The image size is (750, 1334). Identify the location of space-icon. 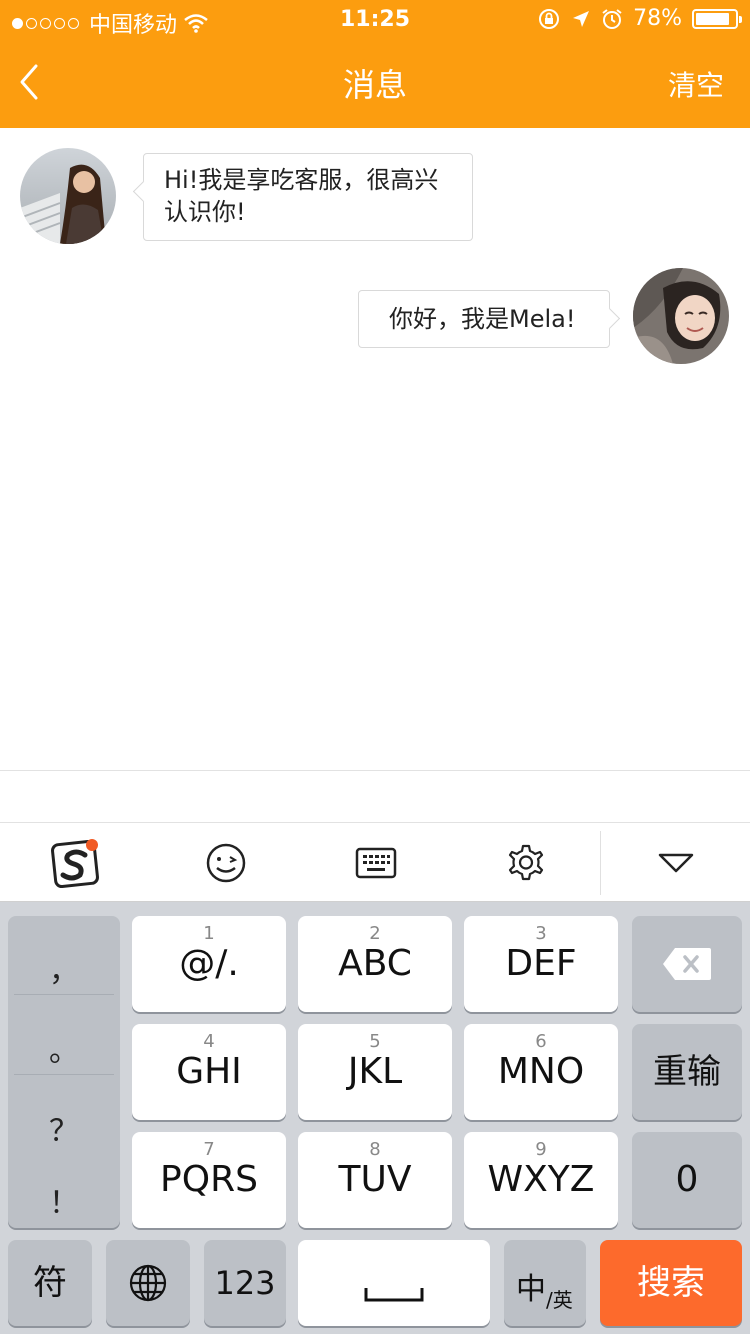
(394, 1295).